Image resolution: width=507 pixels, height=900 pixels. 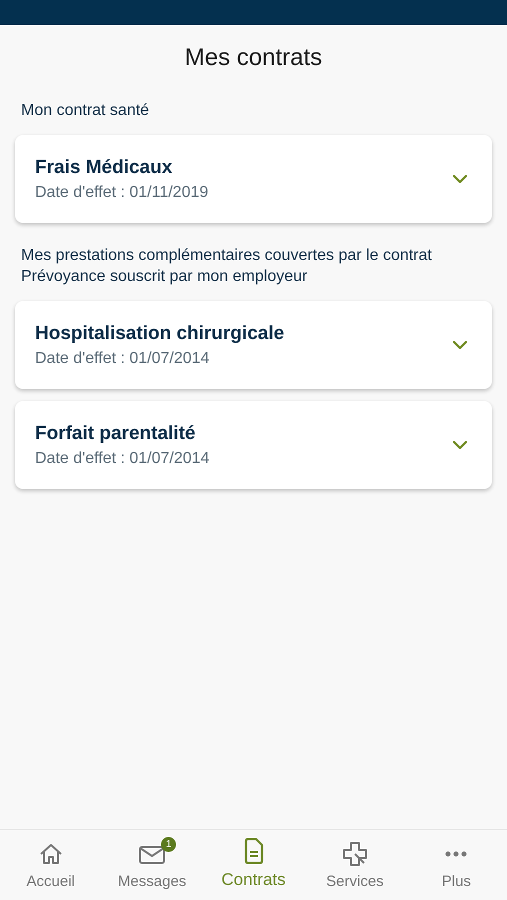 I want to click on document-icon, so click(x=253, y=851).